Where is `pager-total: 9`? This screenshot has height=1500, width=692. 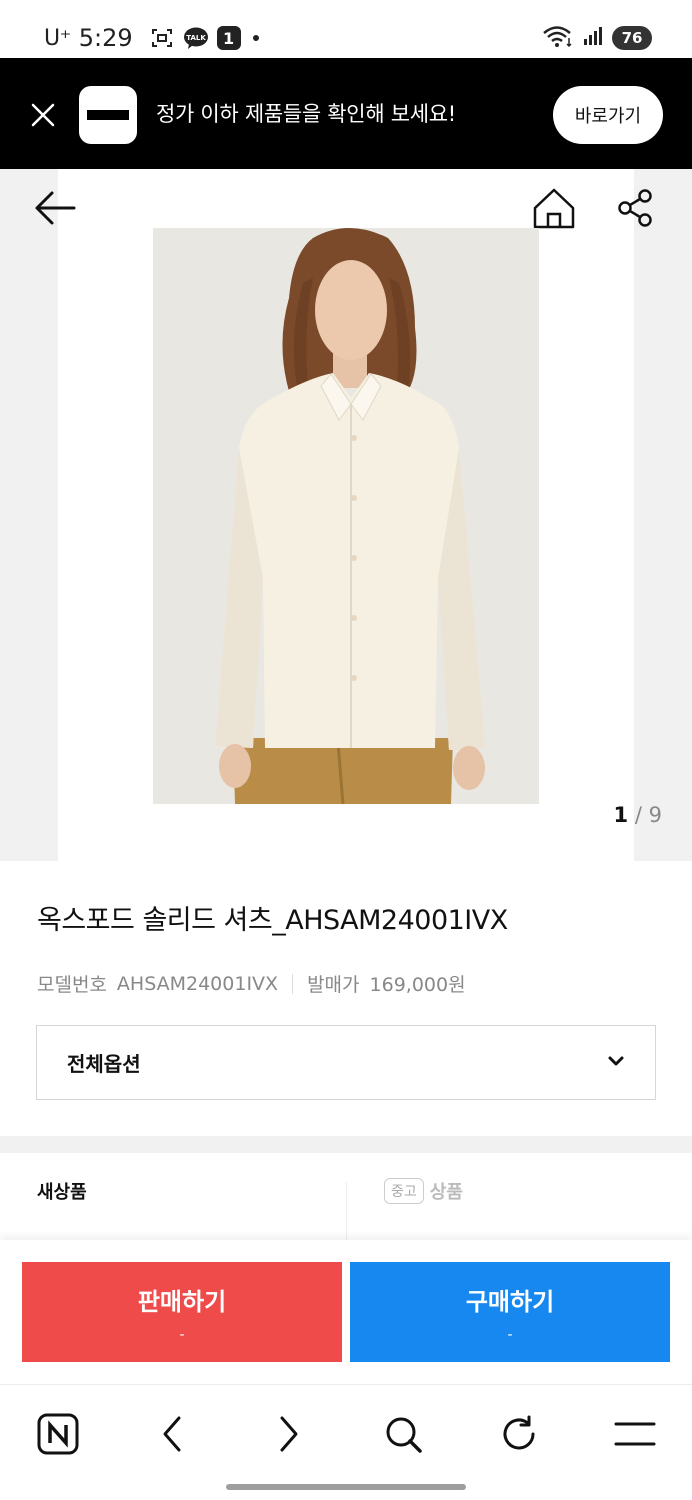 pager-total: 9 is located at coordinates (655, 815).